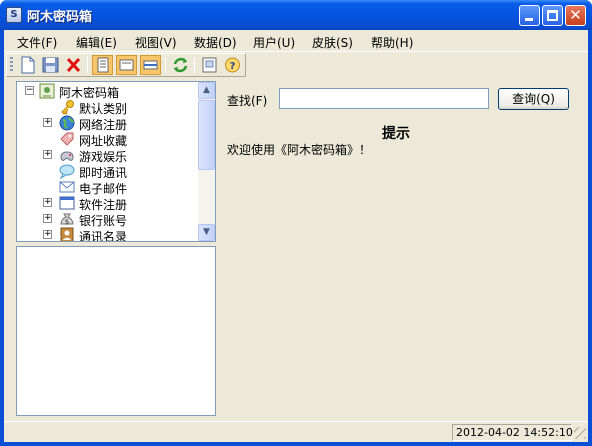 Image resolution: width=592 pixels, height=446 pixels. What do you see at coordinates (580, 433) in the screenshot?
I see `resize-grip` at bounding box center [580, 433].